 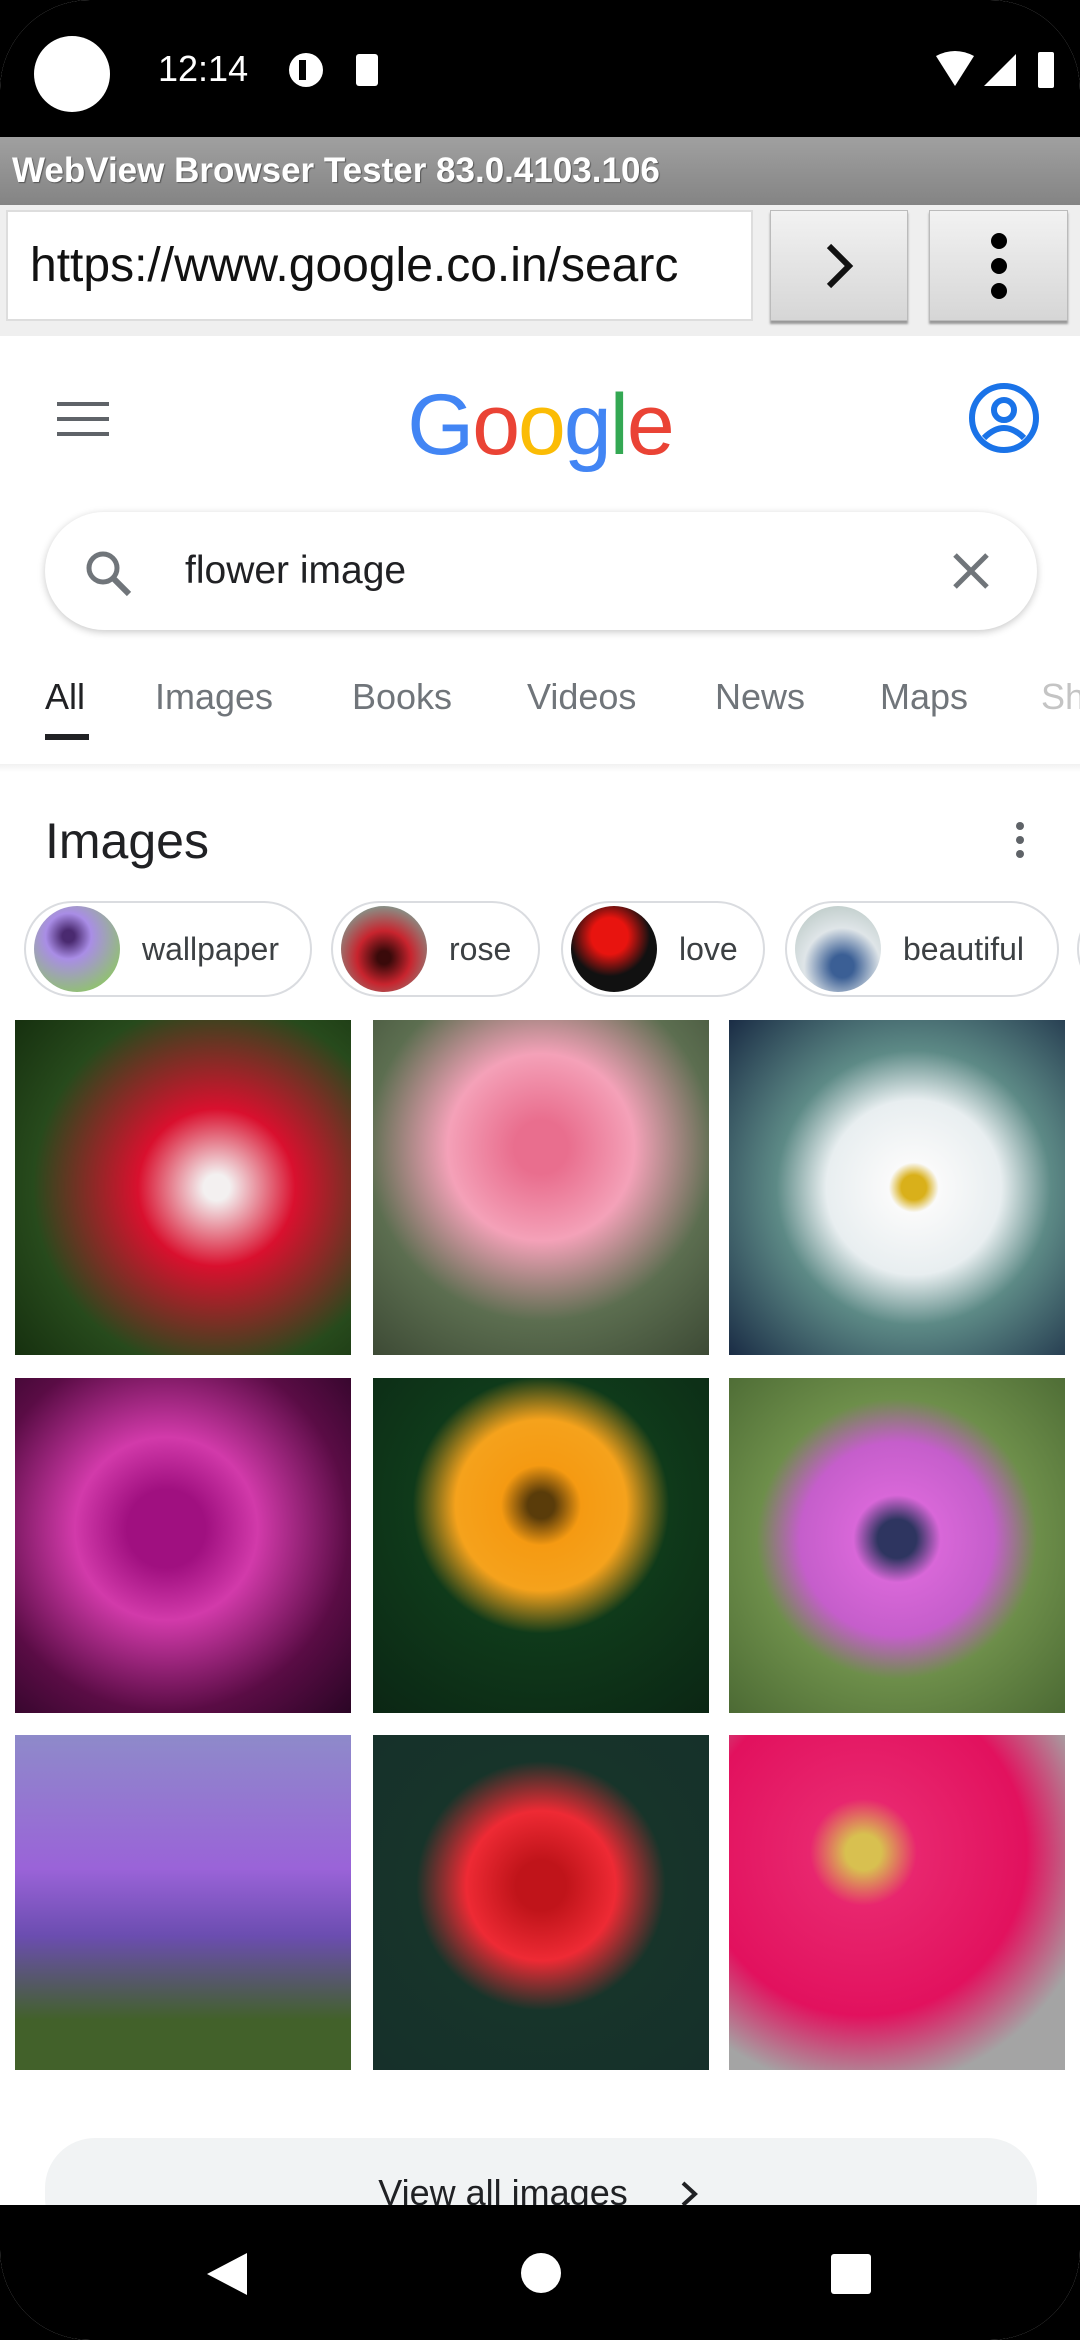 I want to click on search-query: flower image, so click(x=295, y=571).